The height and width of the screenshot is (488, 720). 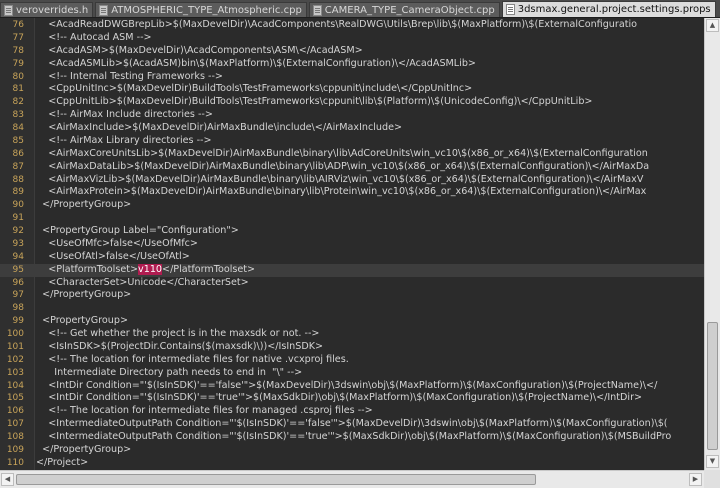 What do you see at coordinates (18, 140) in the screenshot?
I see `line-number: 85` at bounding box center [18, 140].